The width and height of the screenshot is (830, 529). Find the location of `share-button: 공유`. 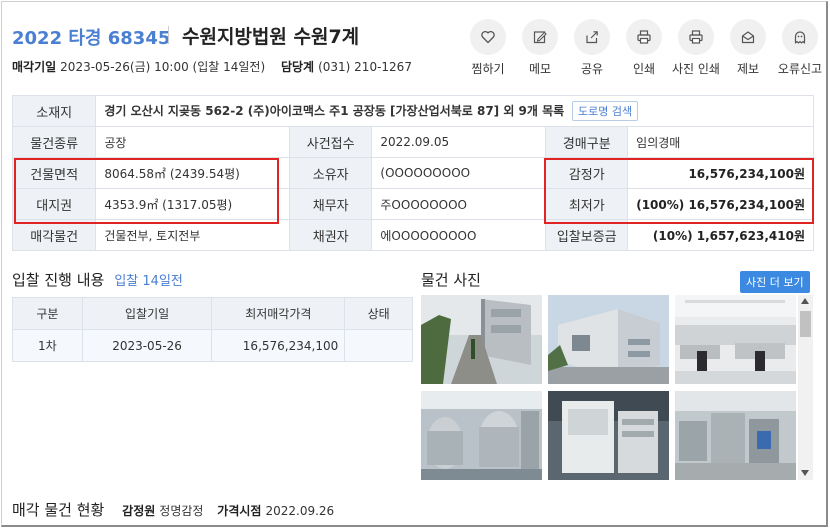

share-button: 공유 is located at coordinates (592, 48).